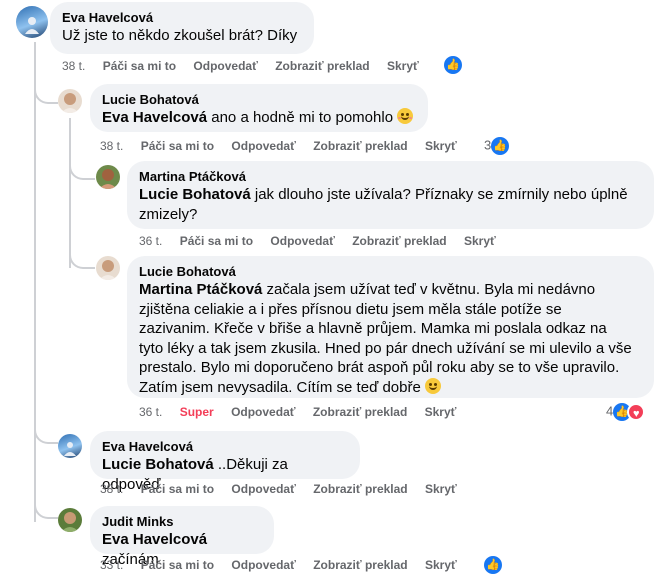 The image size is (672, 579). What do you see at coordinates (200, 289) in the screenshot?
I see `mention-link: Martina Ptáčková` at bounding box center [200, 289].